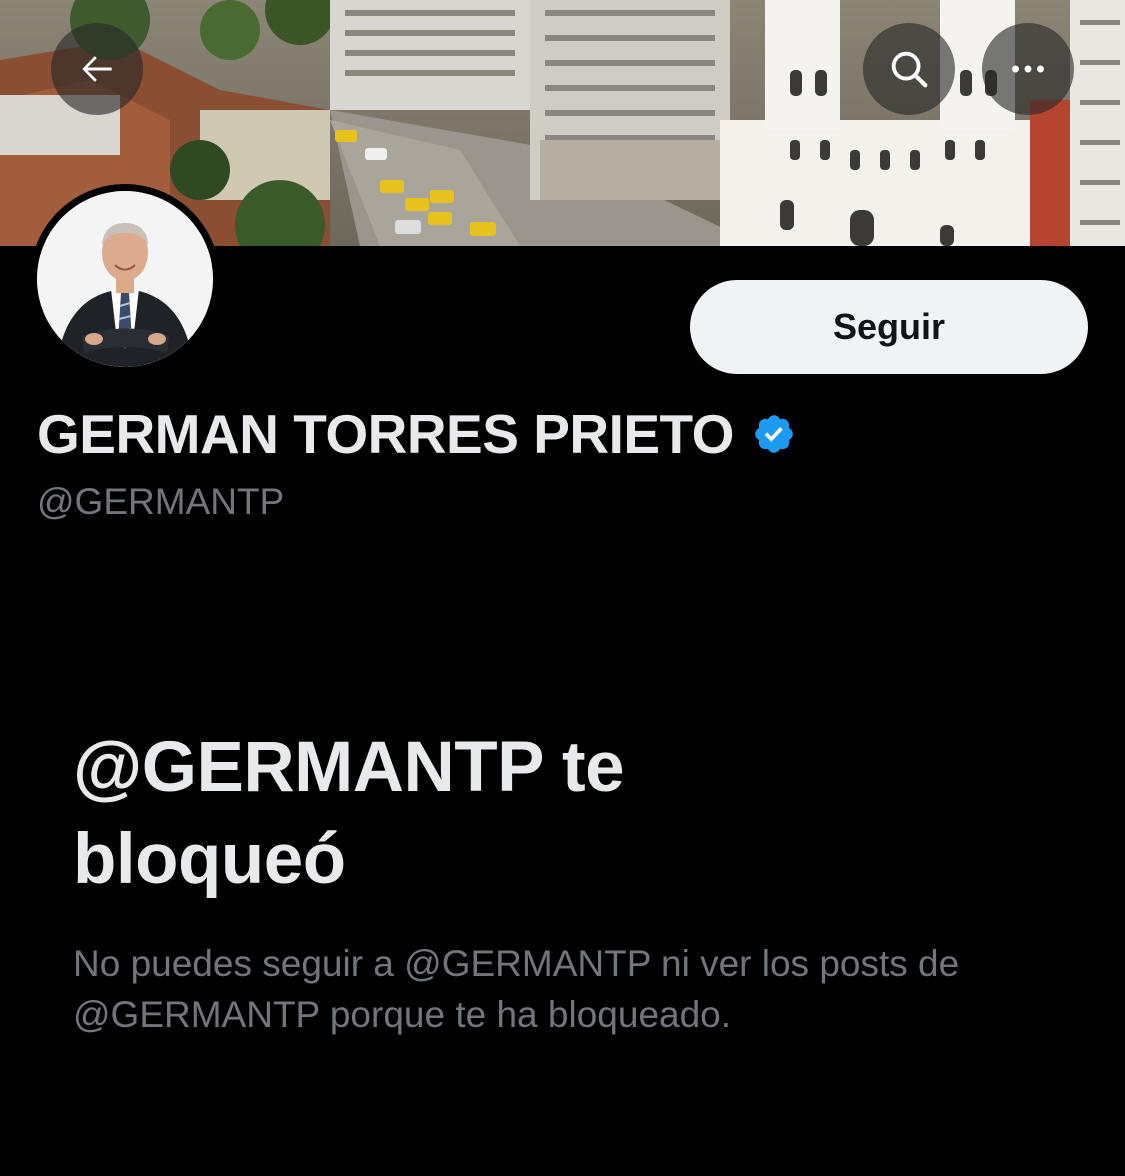  I want to click on more-options-icon, so click(1028, 69).